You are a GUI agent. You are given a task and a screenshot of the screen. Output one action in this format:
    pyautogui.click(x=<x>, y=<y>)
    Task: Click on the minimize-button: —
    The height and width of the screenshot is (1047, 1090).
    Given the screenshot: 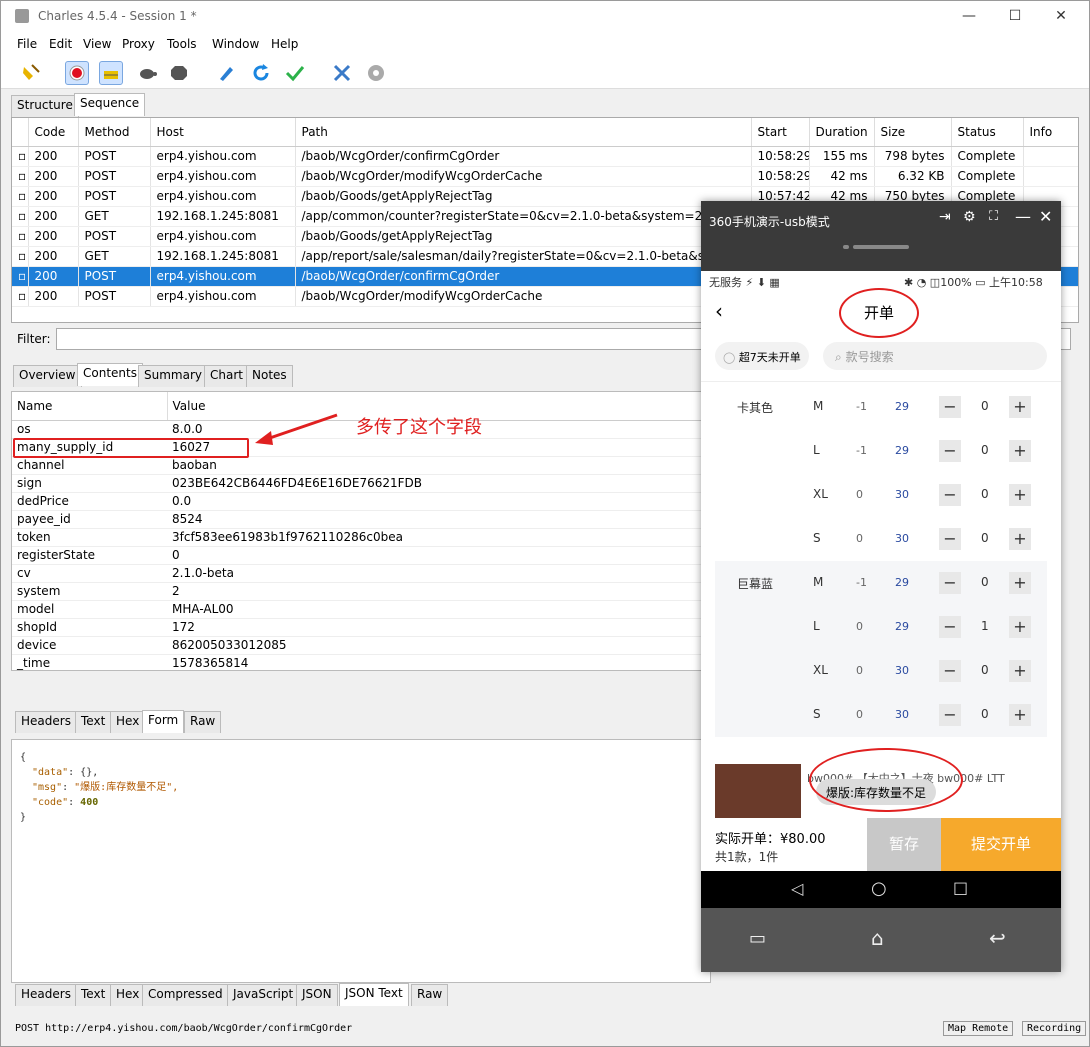 What is the action you would take?
    pyautogui.click(x=969, y=16)
    